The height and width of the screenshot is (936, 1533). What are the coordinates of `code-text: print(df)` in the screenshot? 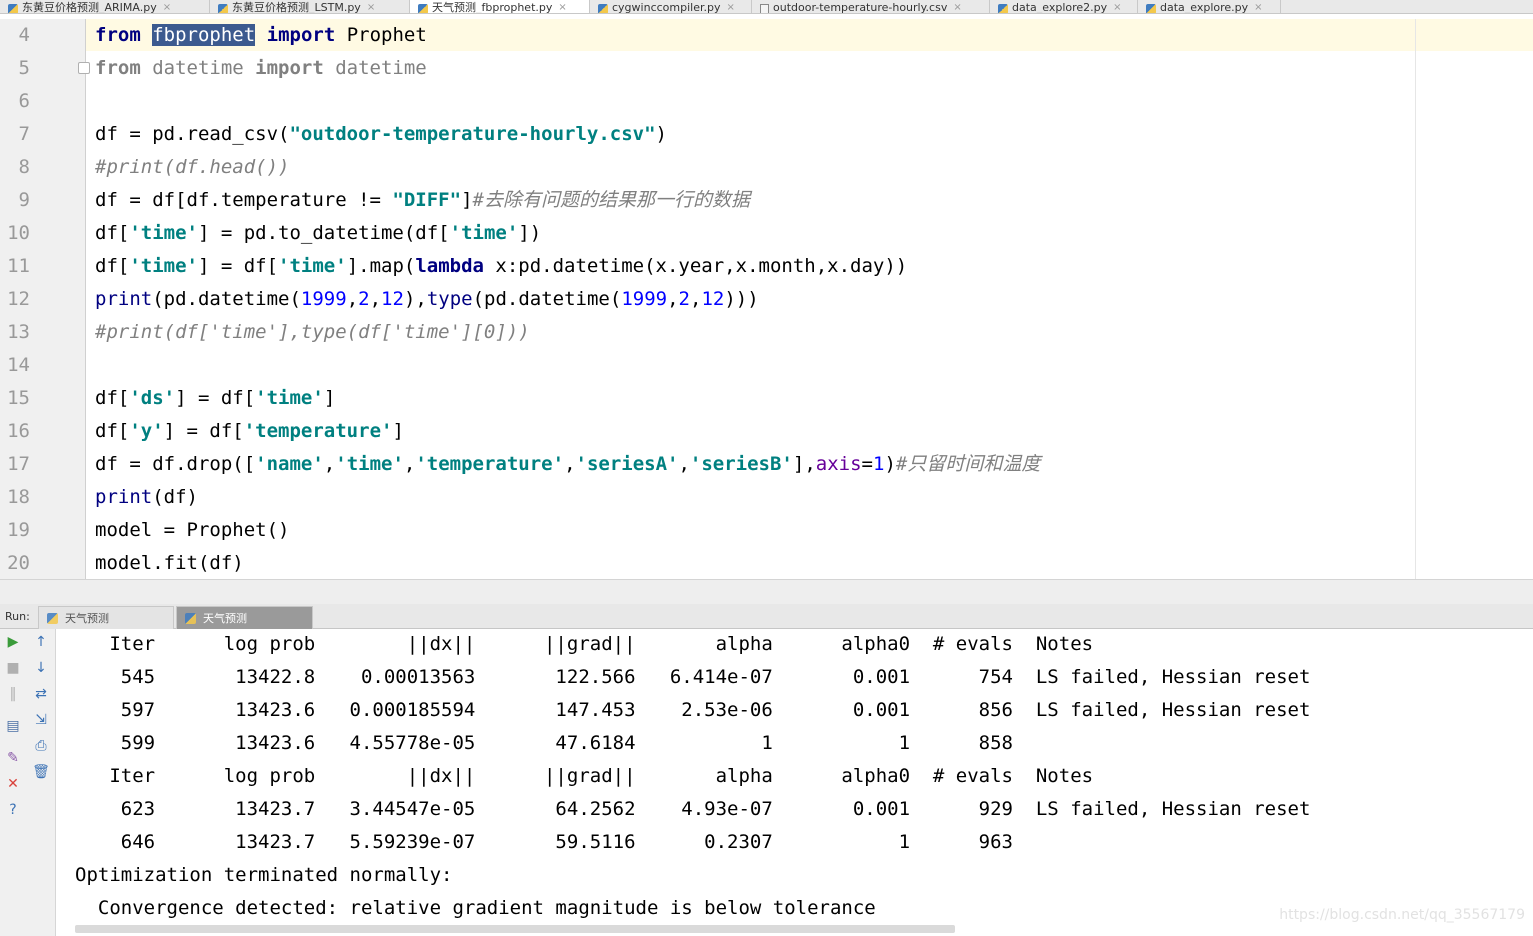 It's located at (146, 497).